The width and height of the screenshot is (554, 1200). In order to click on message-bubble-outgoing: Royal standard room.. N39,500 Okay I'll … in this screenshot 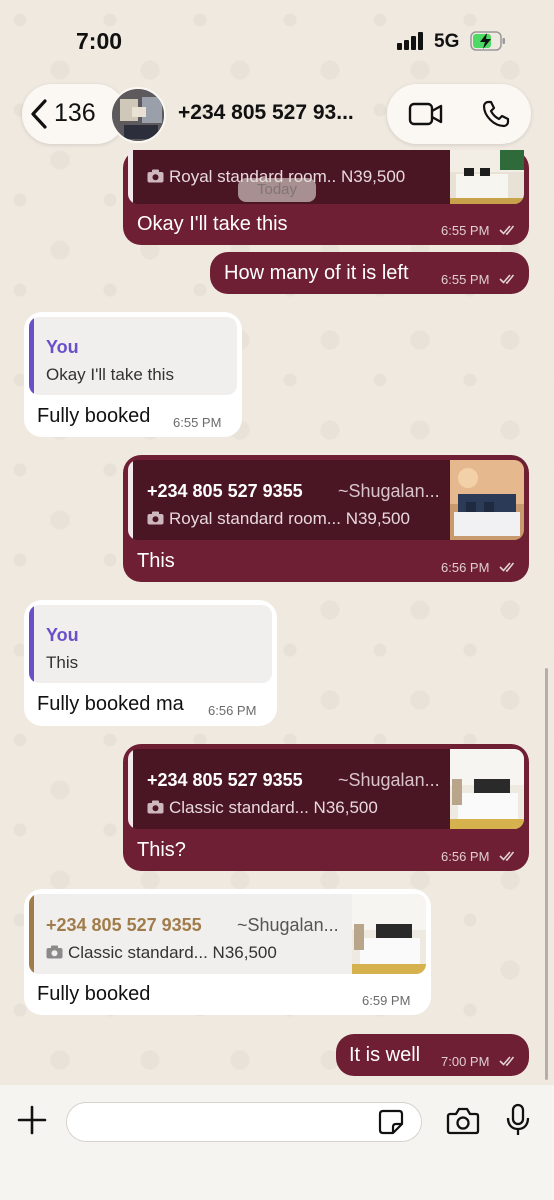, I will do `click(326, 197)`.